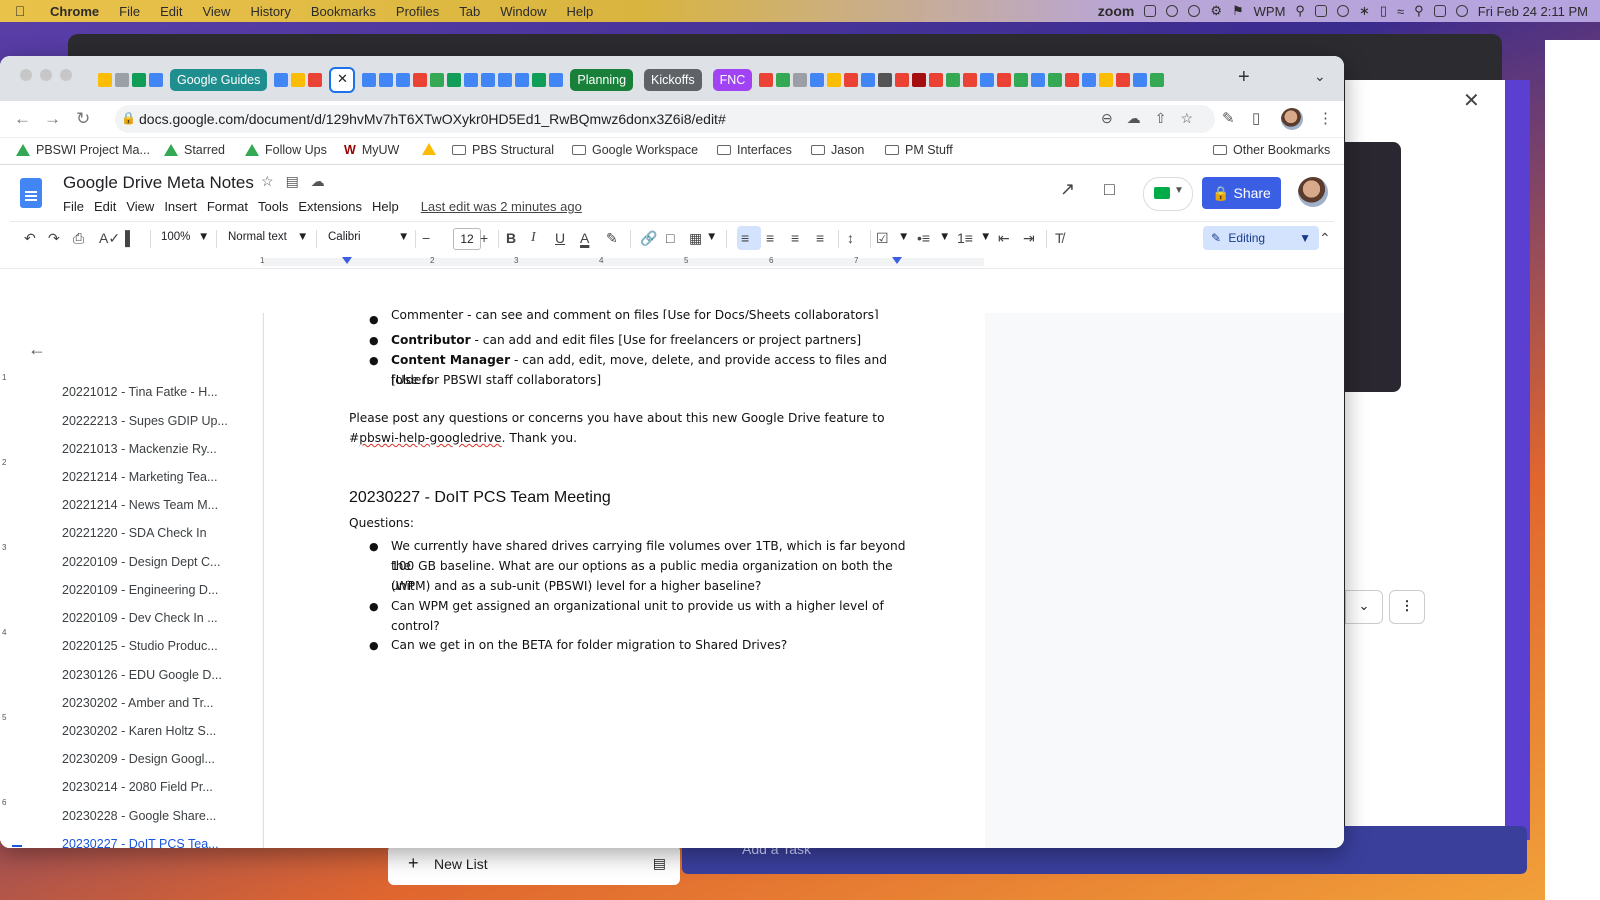 This screenshot has height=900, width=1600. Describe the element at coordinates (1320, 76) in the screenshot. I see `tab-search-chevron-icon: ⌄` at that location.